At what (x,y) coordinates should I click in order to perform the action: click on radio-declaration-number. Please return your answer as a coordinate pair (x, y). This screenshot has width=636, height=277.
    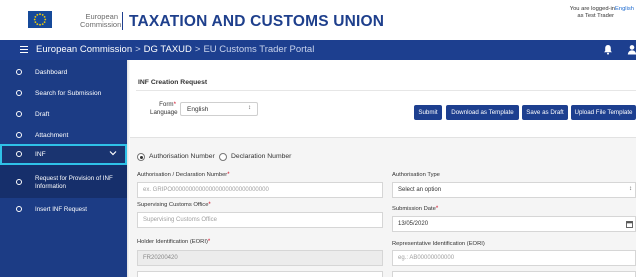
    Looking at the image, I should click on (223, 157).